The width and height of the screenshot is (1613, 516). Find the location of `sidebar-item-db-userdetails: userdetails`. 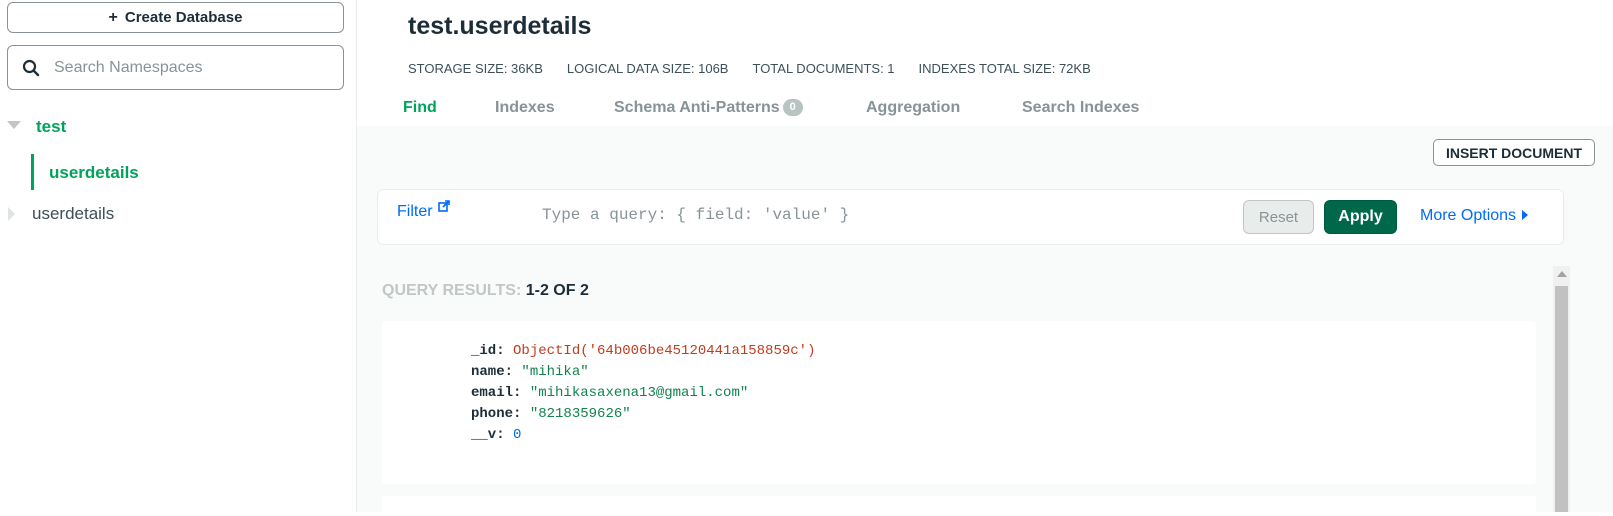

sidebar-item-db-userdetails: userdetails is located at coordinates (178, 215).